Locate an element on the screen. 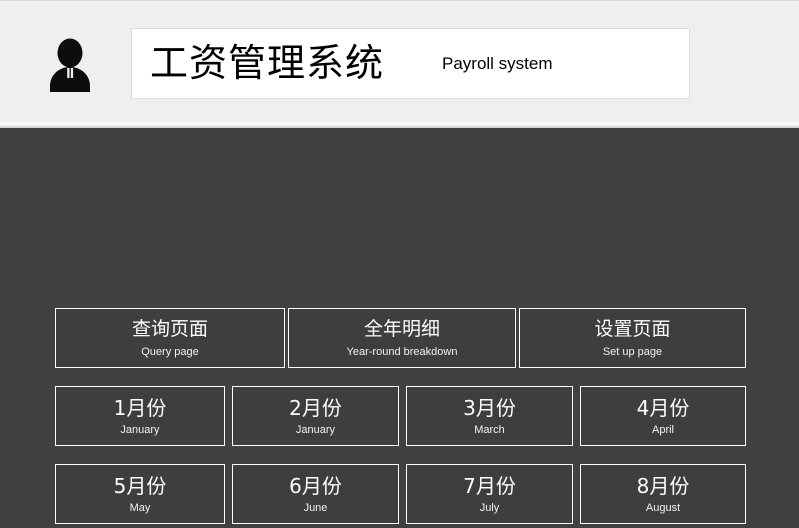 Image resolution: width=799 pixels, height=528 pixels. month-button-2: 2月份 January is located at coordinates (315, 416).